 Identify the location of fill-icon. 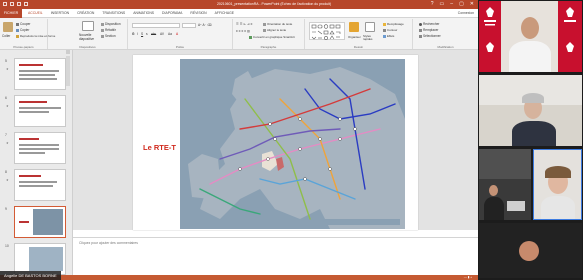
(384, 24).